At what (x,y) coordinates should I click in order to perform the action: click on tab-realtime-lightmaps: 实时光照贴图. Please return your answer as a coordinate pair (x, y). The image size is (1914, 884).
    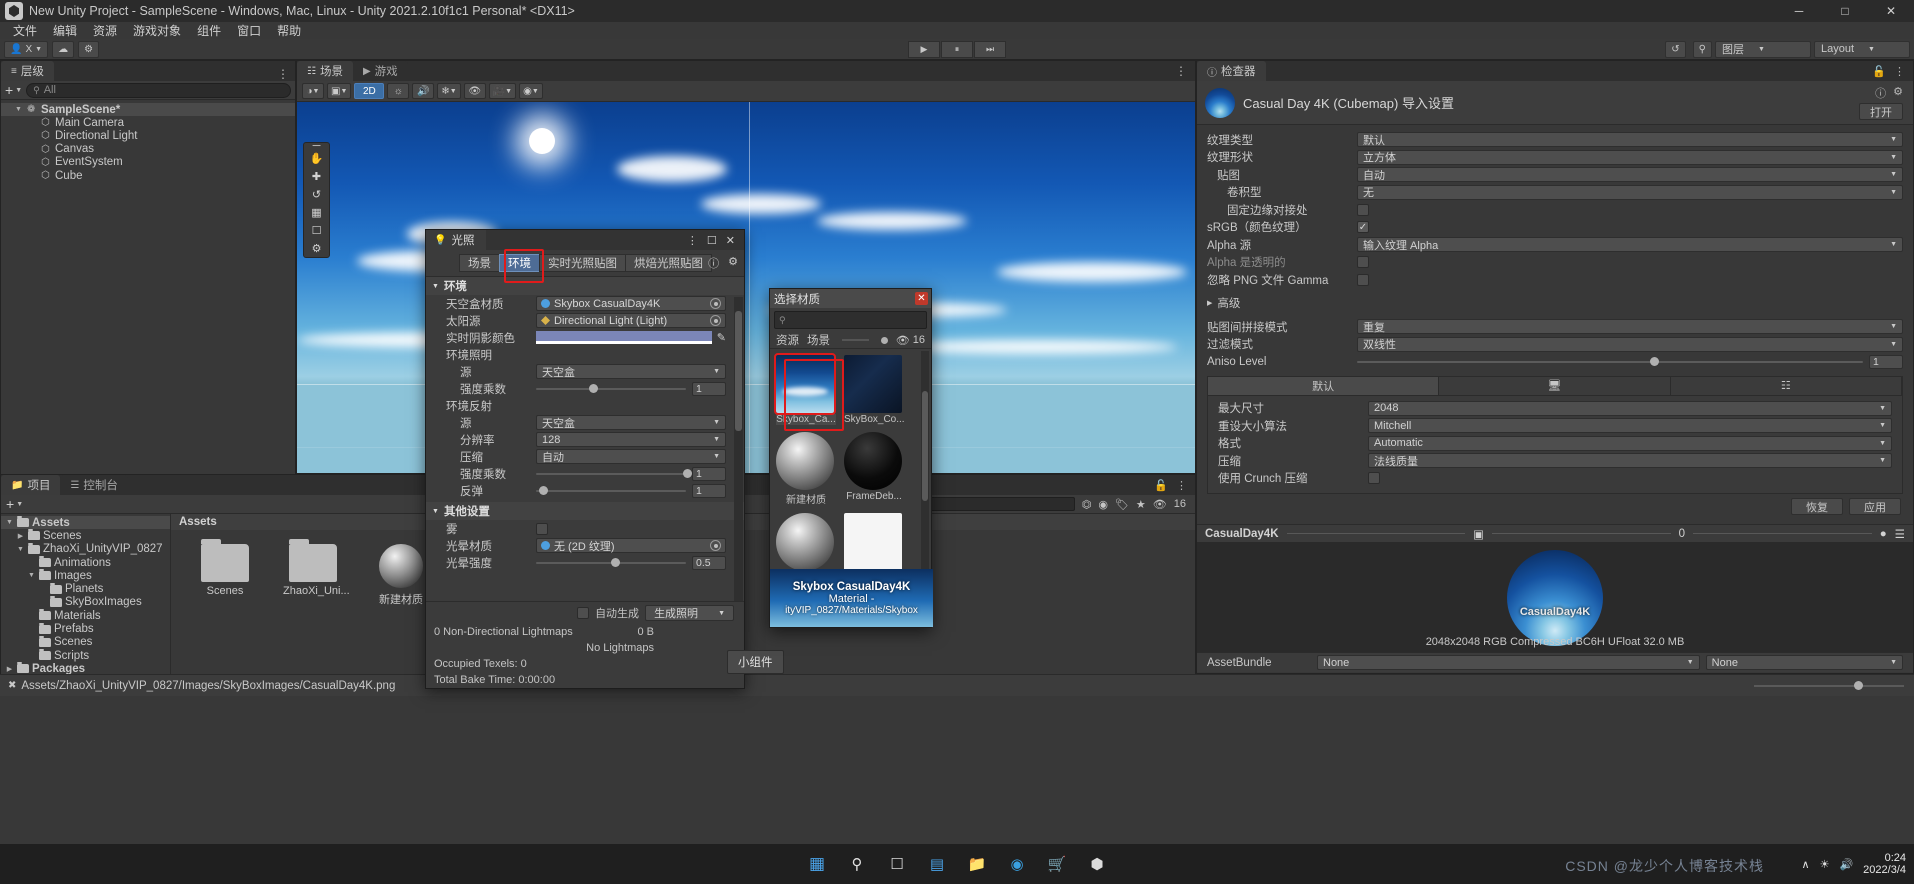
    Looking at the image, I should click on (582, 263).